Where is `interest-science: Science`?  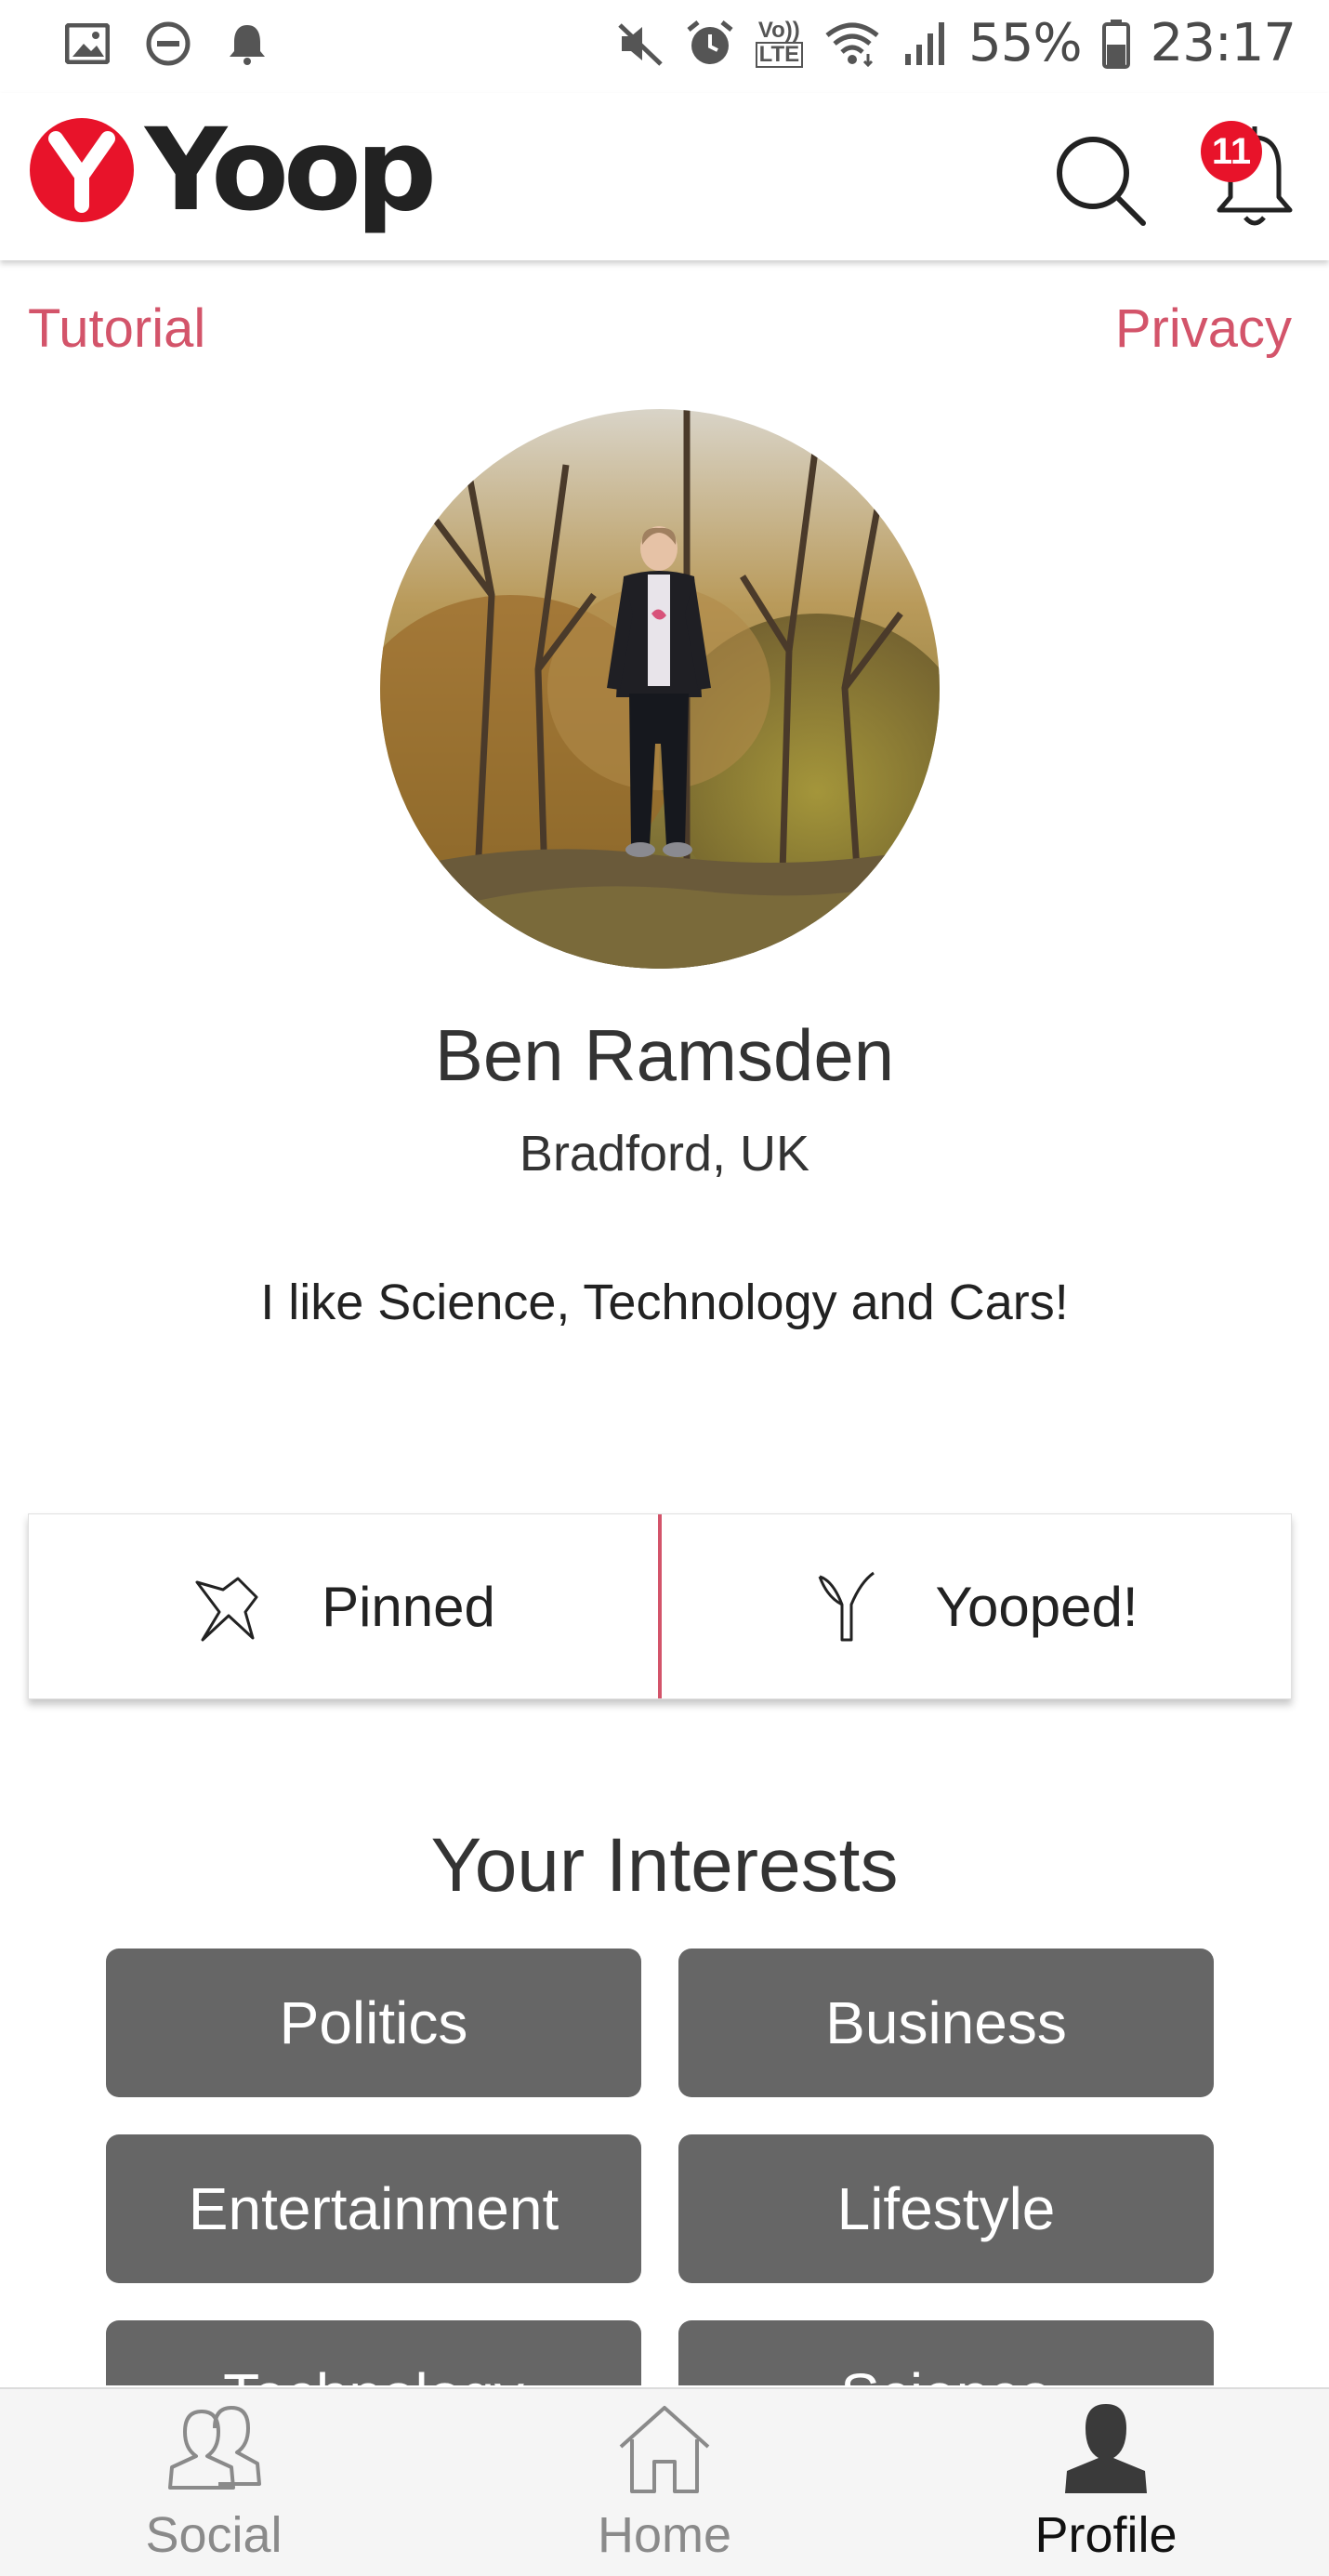 interest-science: Science is located at coordinates (946, 2352).